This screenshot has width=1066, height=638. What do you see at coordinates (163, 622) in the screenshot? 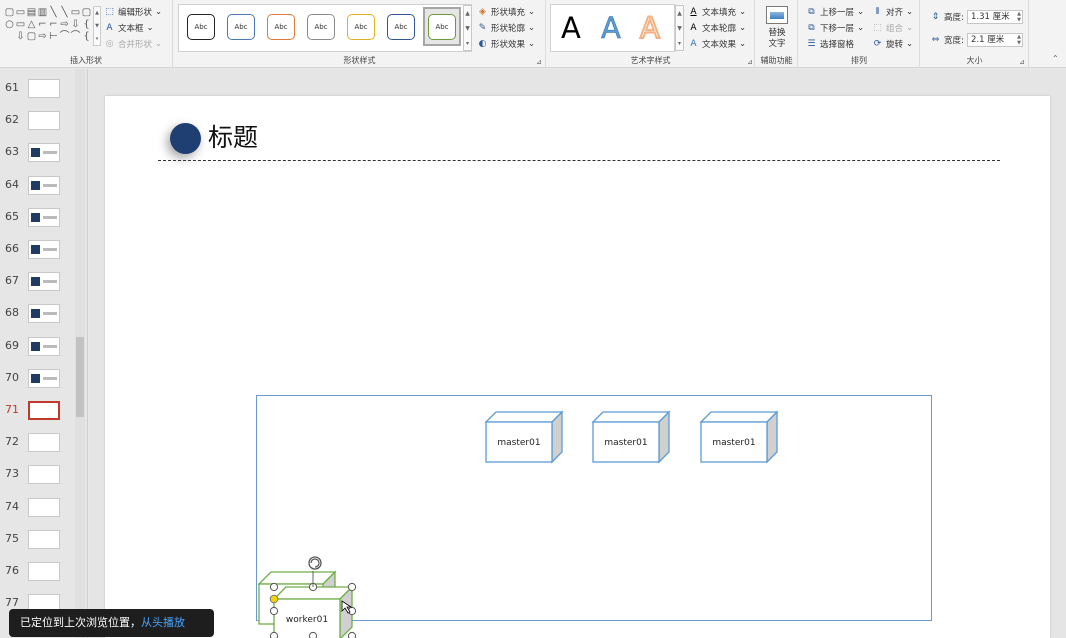
I see `play-from-start-link: 从头播放` at bounding box center [163, 622].